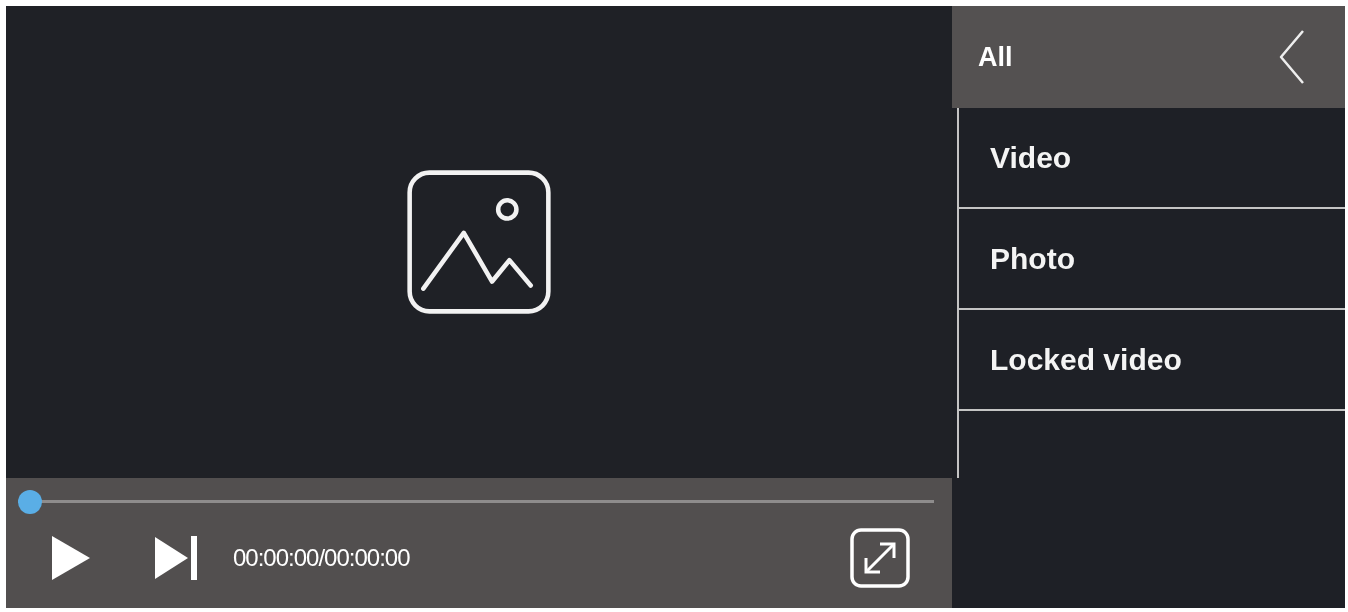 The height and width of the screenshot is (612, 1348). What do you see at coordinates (1152, 158) in the screenshot?
I see `category-item: Video` at bounding box center [1152, 158].